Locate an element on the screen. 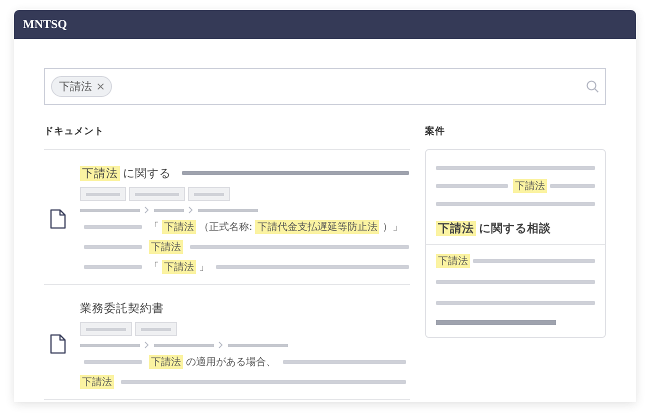 Image resolution: width=650 pixels, height=418 pixels. snippet-text: 業務委託契約書 is located at coordinates (122, 308).